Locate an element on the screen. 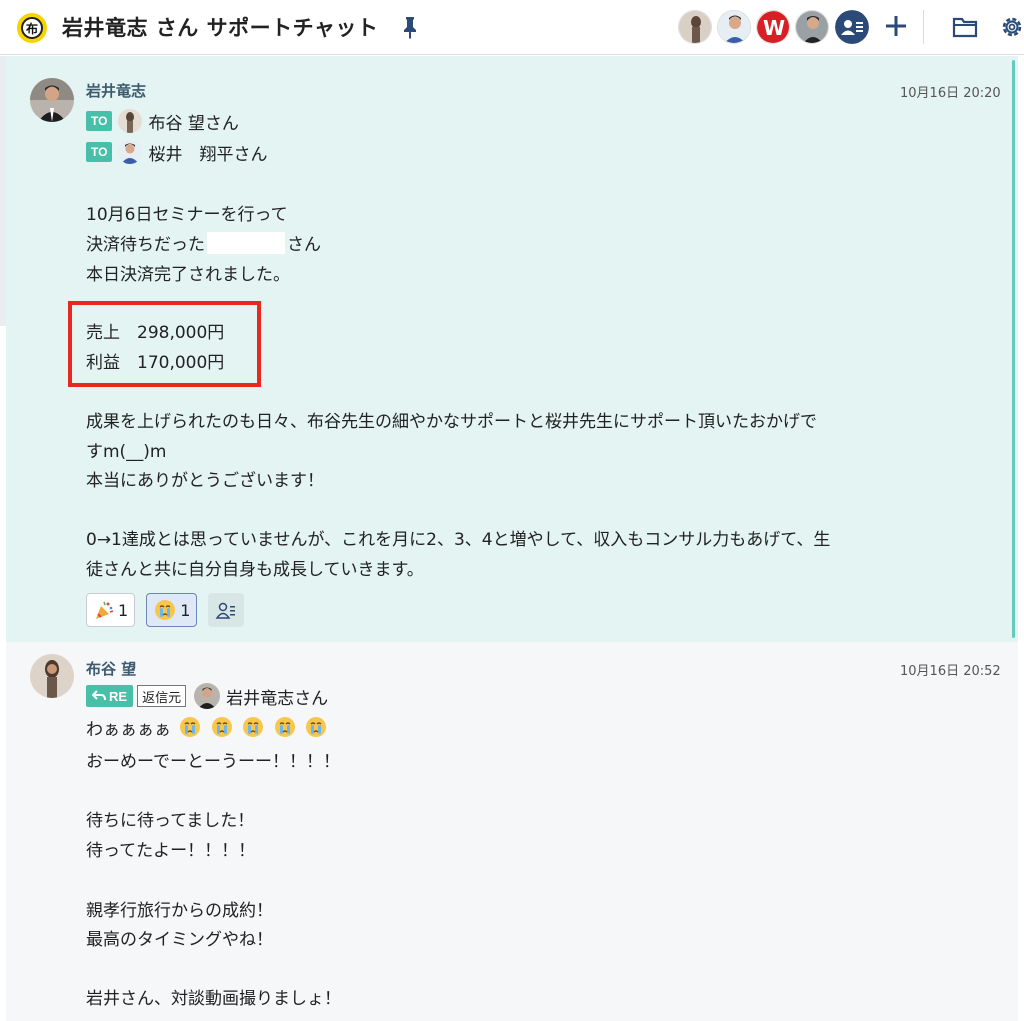  redacted-name is located at coordinates (246, 243).